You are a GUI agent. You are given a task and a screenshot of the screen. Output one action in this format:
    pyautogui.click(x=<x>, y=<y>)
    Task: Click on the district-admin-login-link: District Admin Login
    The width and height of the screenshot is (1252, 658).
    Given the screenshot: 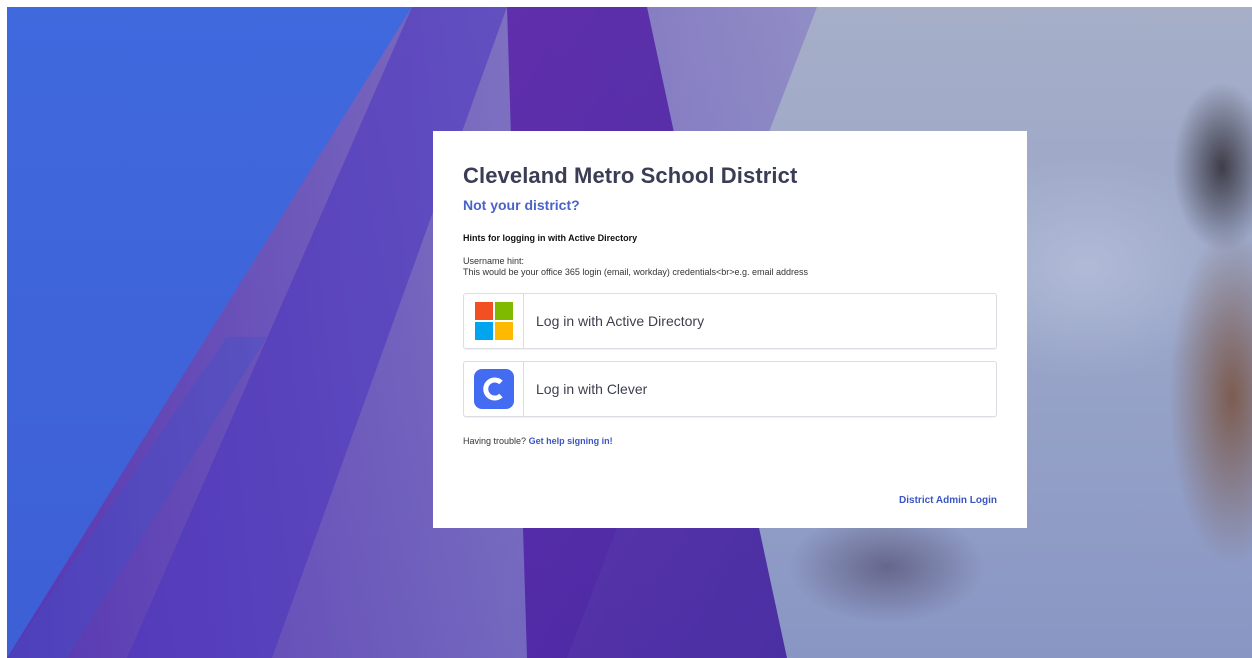 What is the action you would take?
    pyautogui.click(x=948, y=500)
    